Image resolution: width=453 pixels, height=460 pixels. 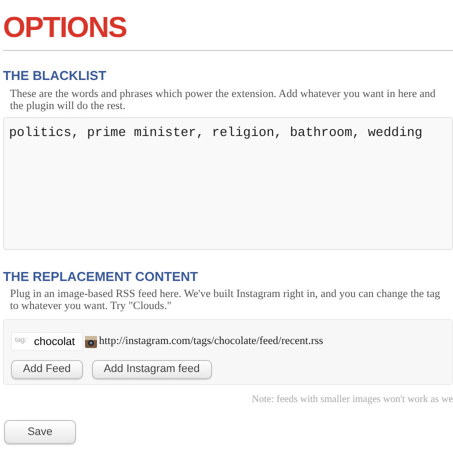 What do you see at coordinates (40, 432) in the screenshot?
I see `save-button: Save` at bounding box center [40, 432].